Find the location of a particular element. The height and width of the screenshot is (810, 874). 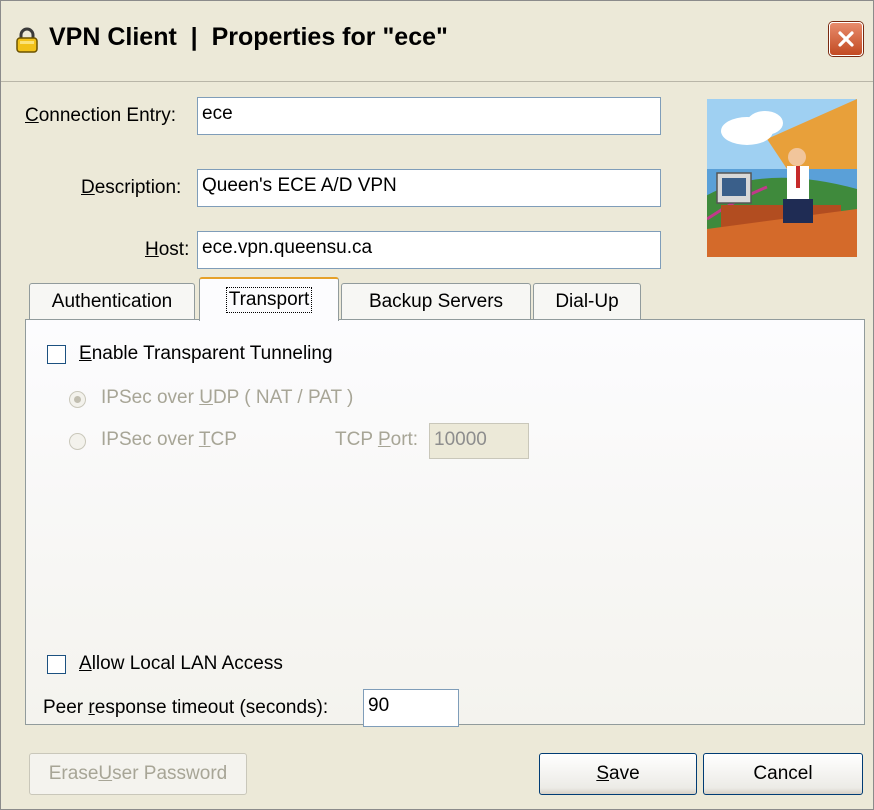

title-bar: VPN Client | Properties for "ece" is located at coordinates (437, 41).